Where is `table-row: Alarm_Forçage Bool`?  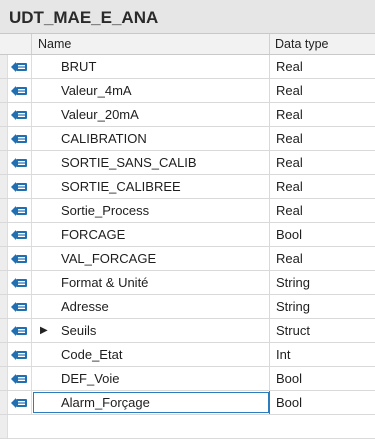
table-row: Alarm_Forçage Bool is located at coordinates (187, 403).